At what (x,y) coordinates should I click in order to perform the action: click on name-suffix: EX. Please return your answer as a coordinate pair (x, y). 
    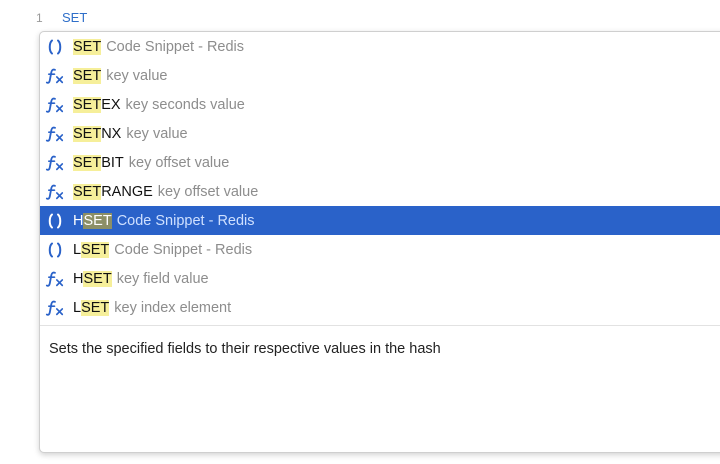
    Looking at the image, I should click on (111, 104).